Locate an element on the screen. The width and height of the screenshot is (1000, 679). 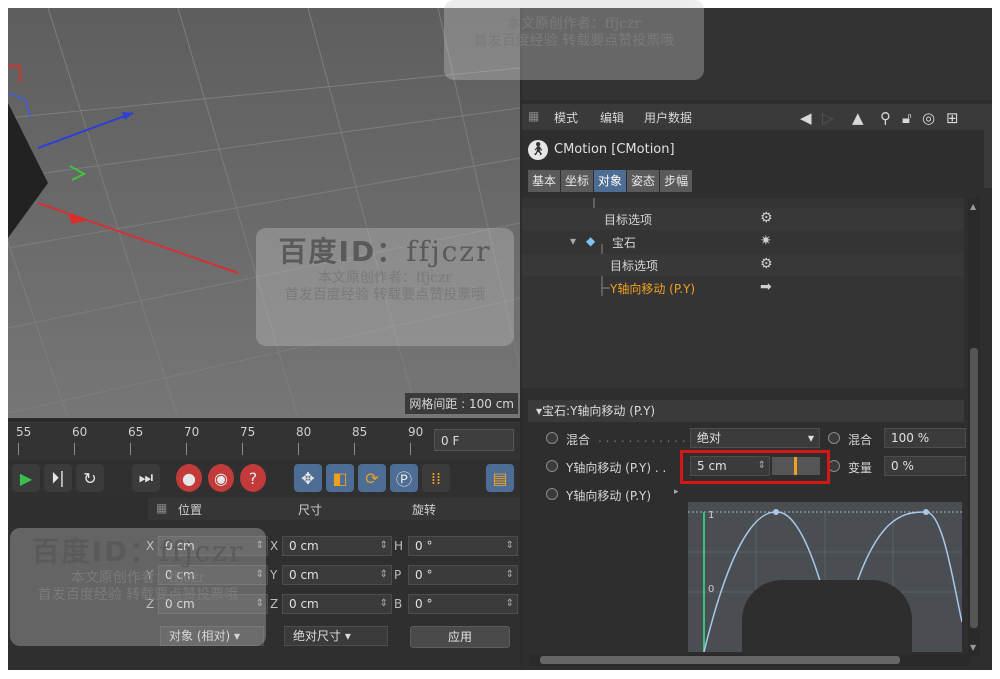
cmotion-tree: 目标选项 ⚙ ▾ ◆ 宝石 ✷ 目标选项 ⚙ Y轴向移动 (P.Y) ➡ is located at coordinates (743, 293).